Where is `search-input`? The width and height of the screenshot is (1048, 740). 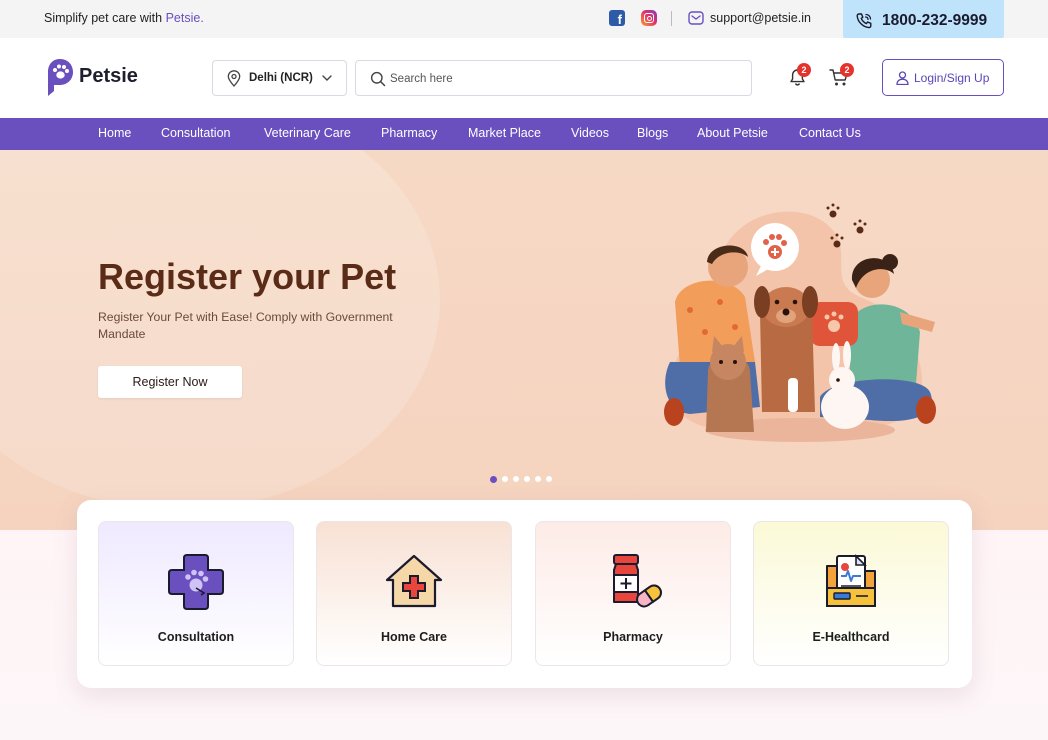
search-input is located at coordinates (560, 79).